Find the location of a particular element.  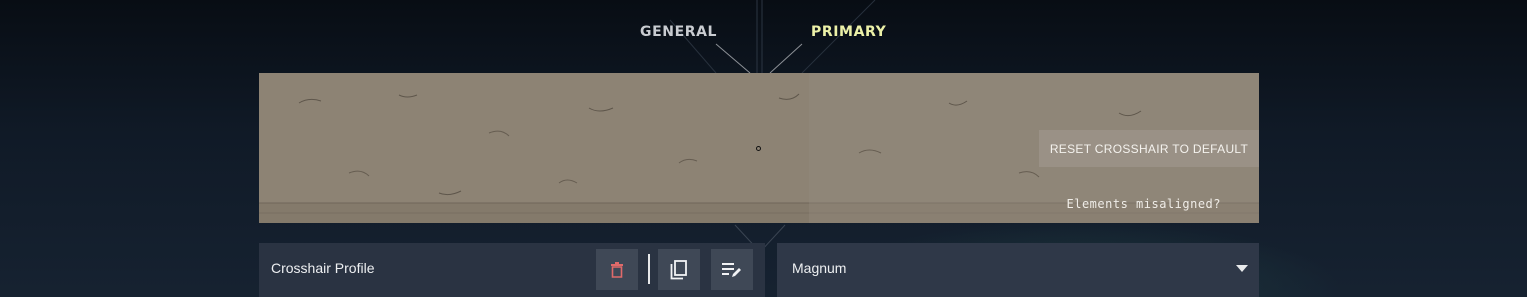

trash-icon is located at coordinates (617, 269).